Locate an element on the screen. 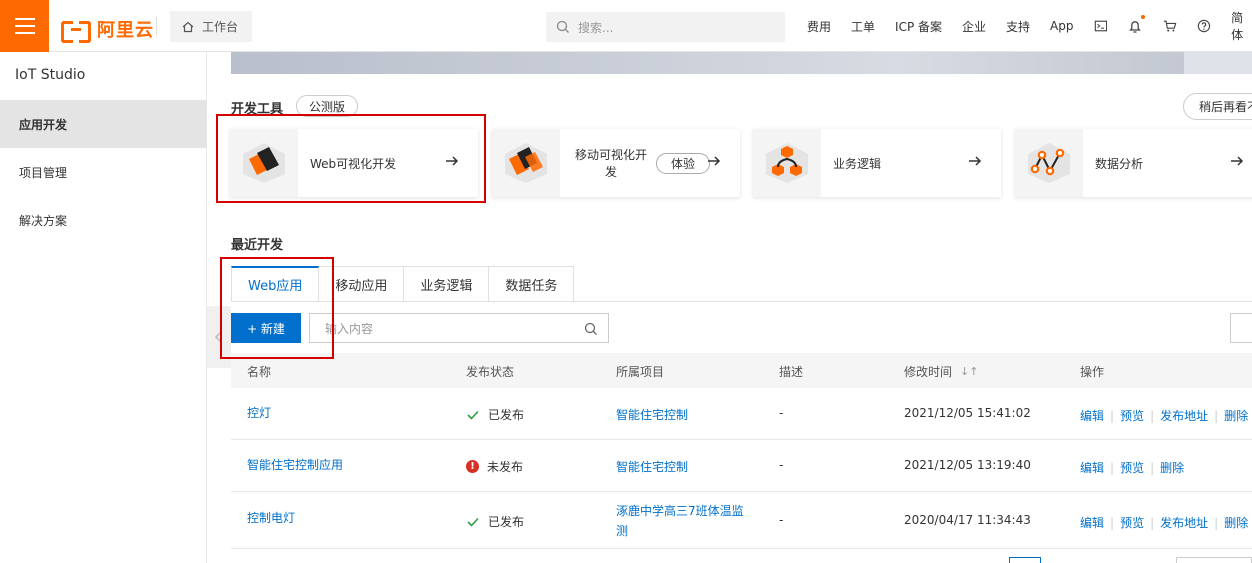 The width and height of the screenshot is (1252, 563). tabs-divider is located at coordinates (741, 301).